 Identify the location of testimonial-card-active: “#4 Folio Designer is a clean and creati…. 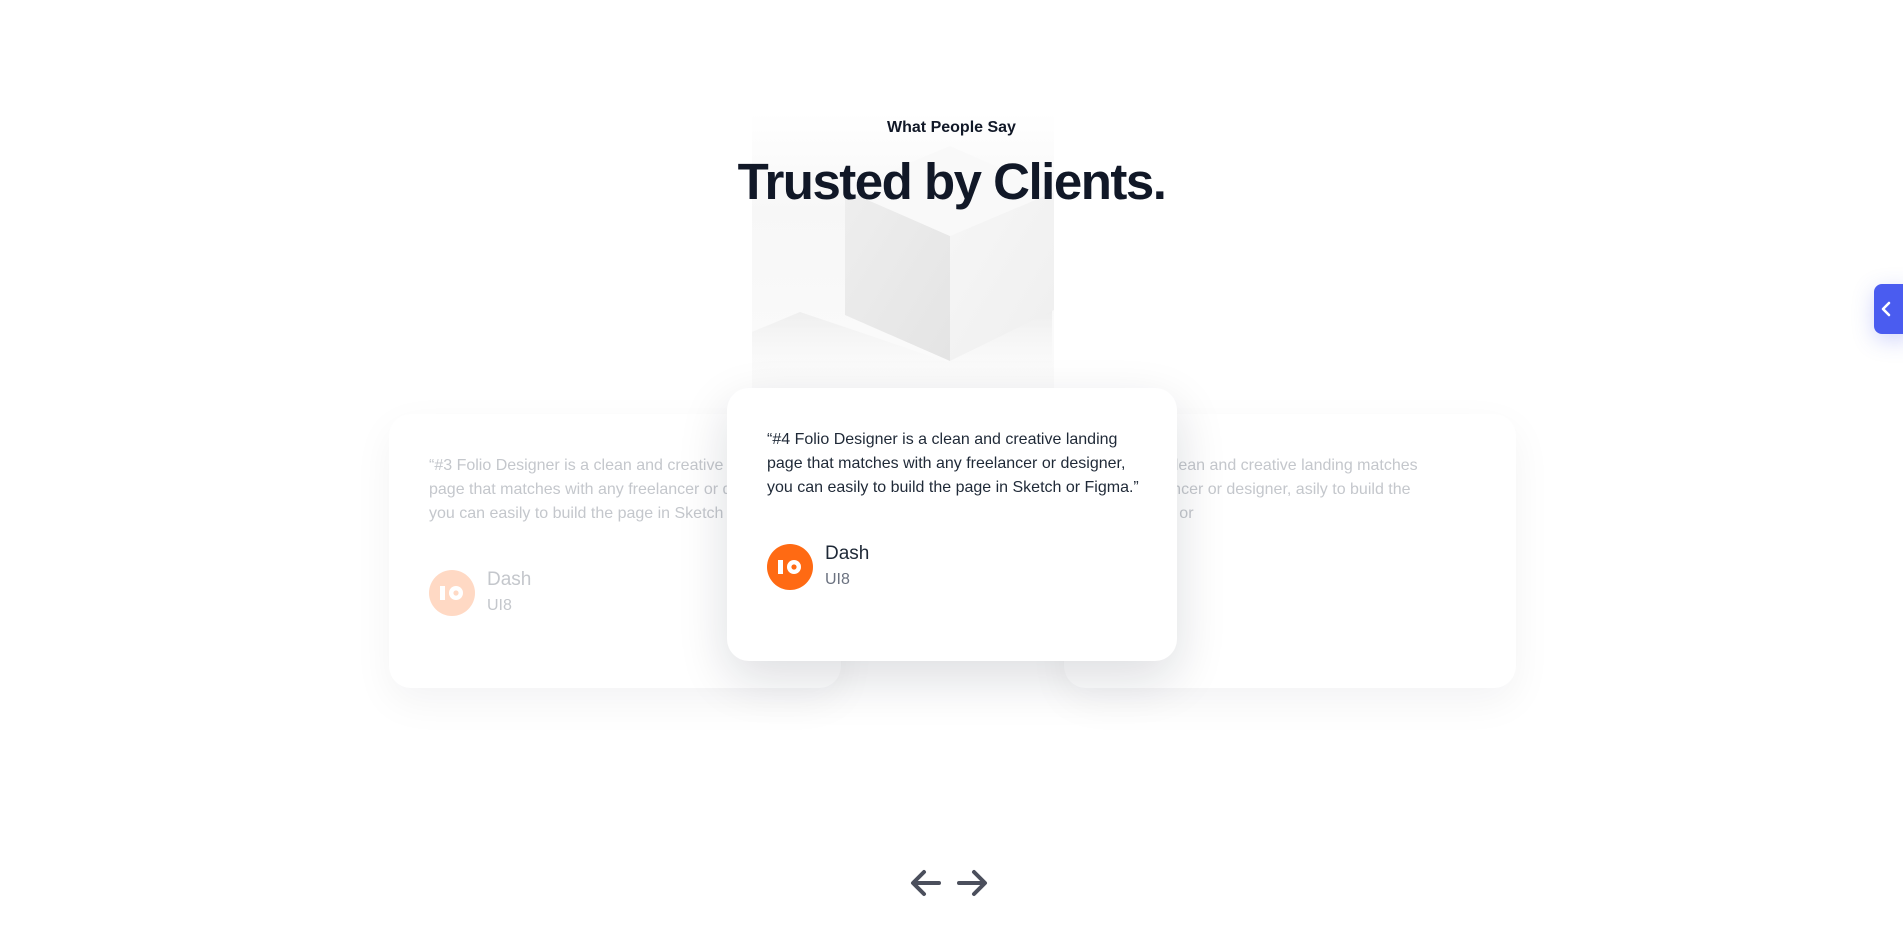
(952, 524).